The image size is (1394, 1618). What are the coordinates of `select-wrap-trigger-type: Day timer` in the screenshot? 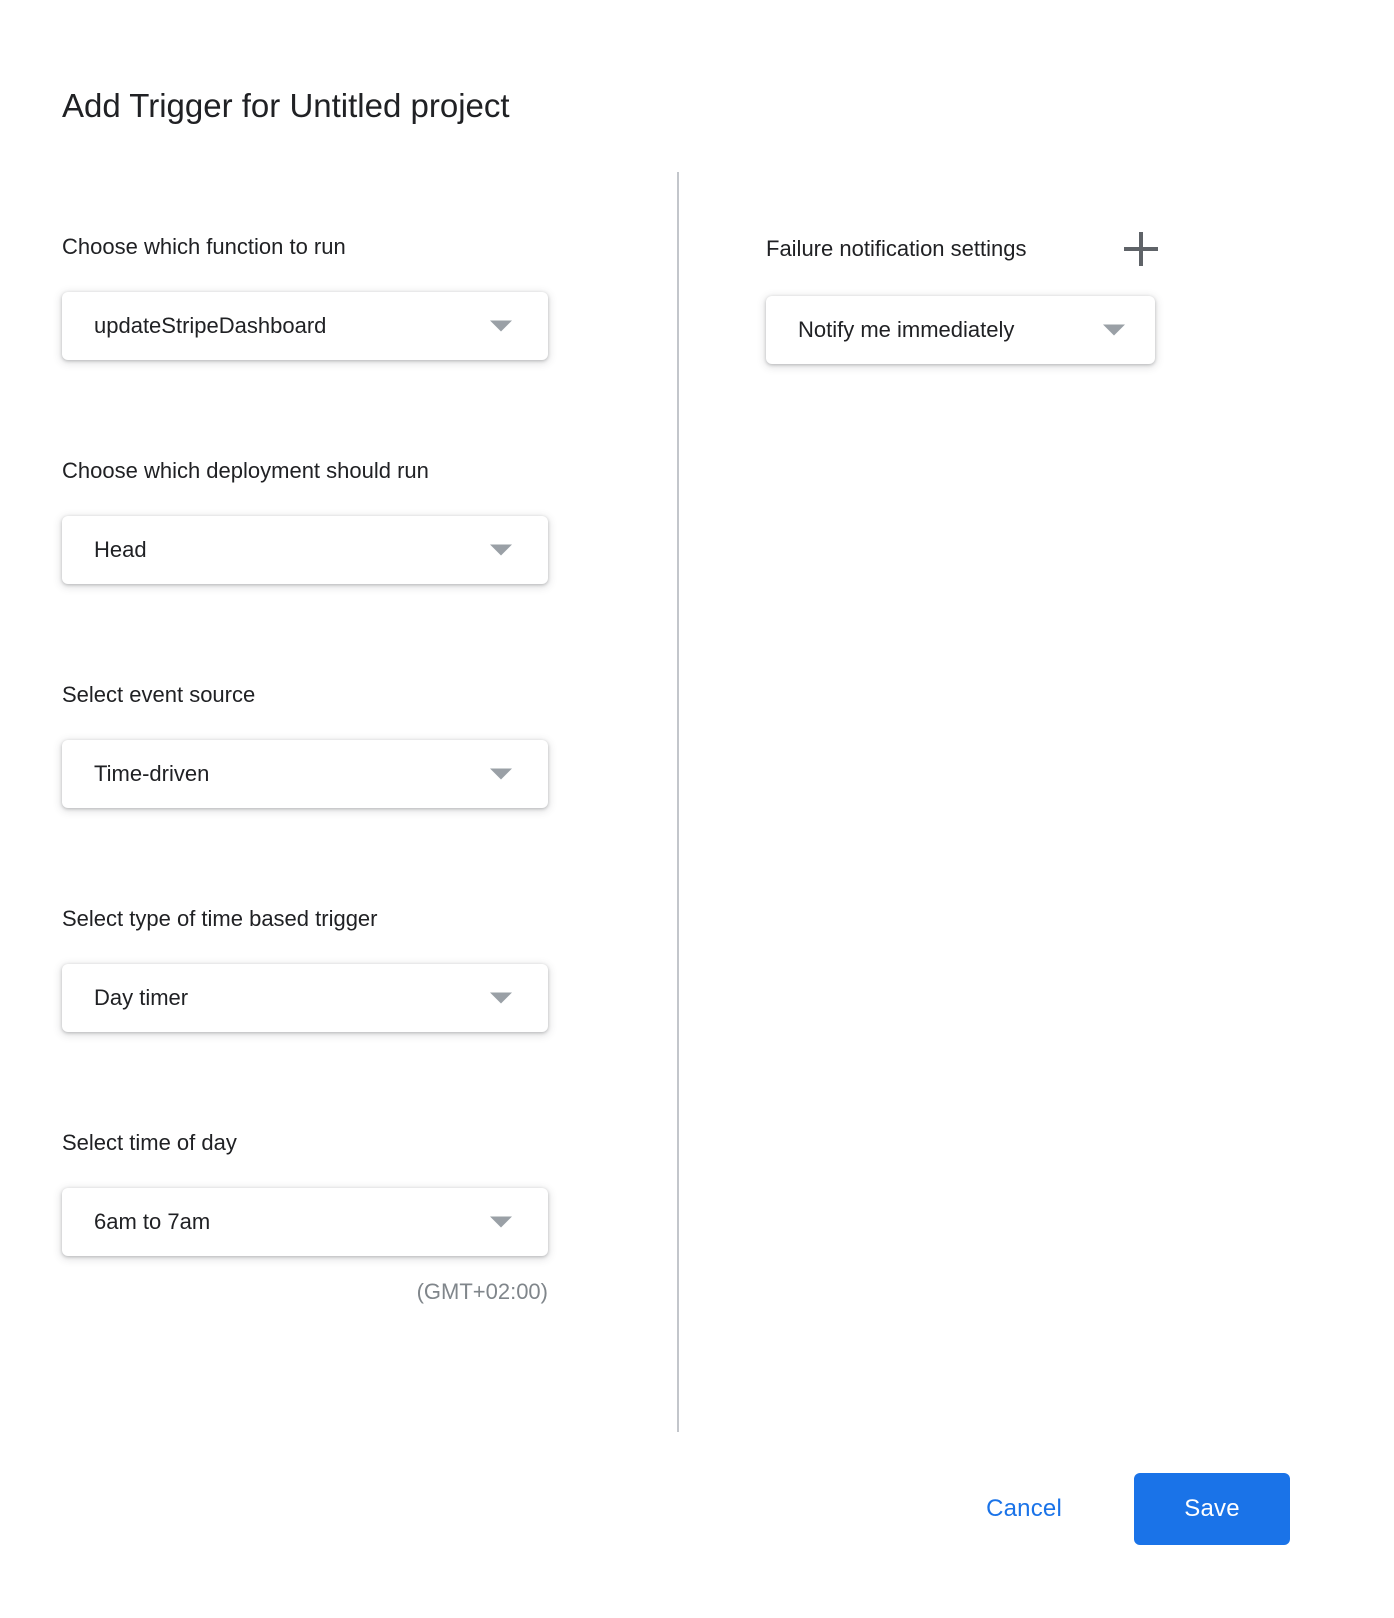 It's located at (312, 998).